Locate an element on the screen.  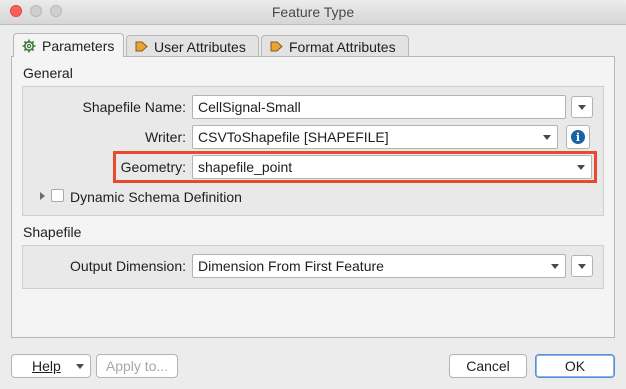
tab-parameters: Parameters is located at coordinates (68, 45).